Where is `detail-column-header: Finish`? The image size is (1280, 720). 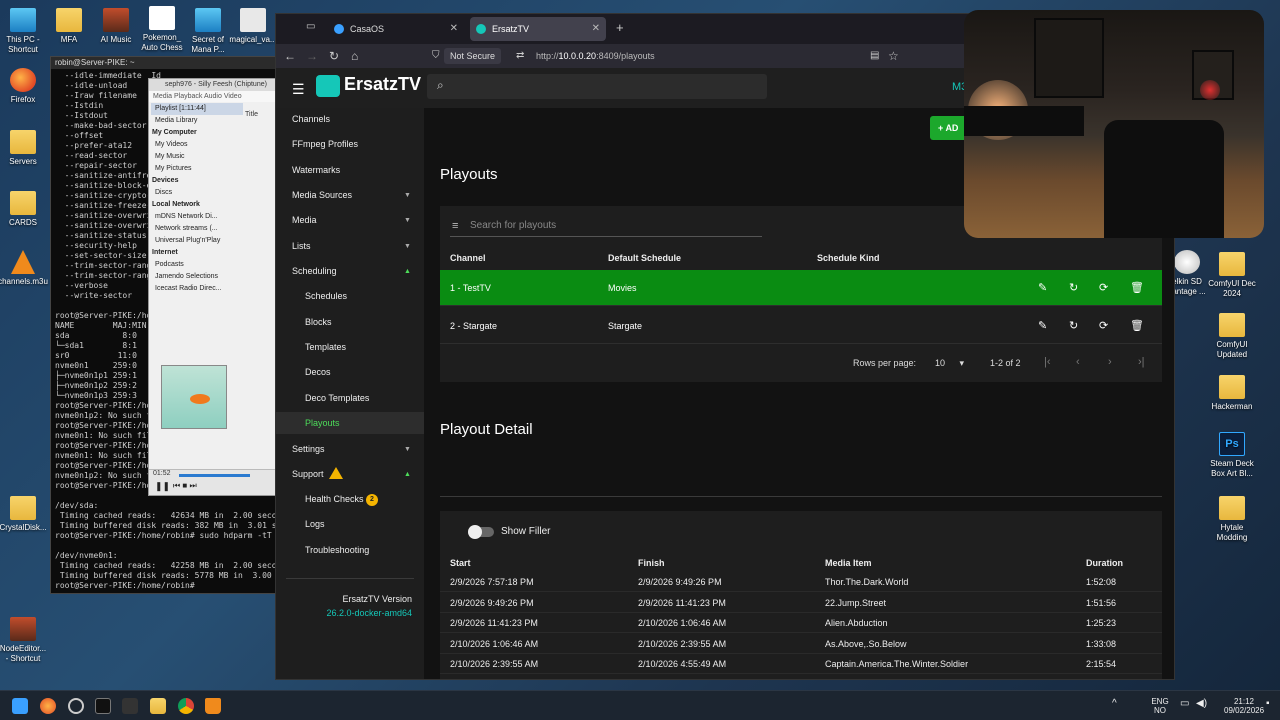 detail-column-header: Finish is located at coordinates (651, 563).